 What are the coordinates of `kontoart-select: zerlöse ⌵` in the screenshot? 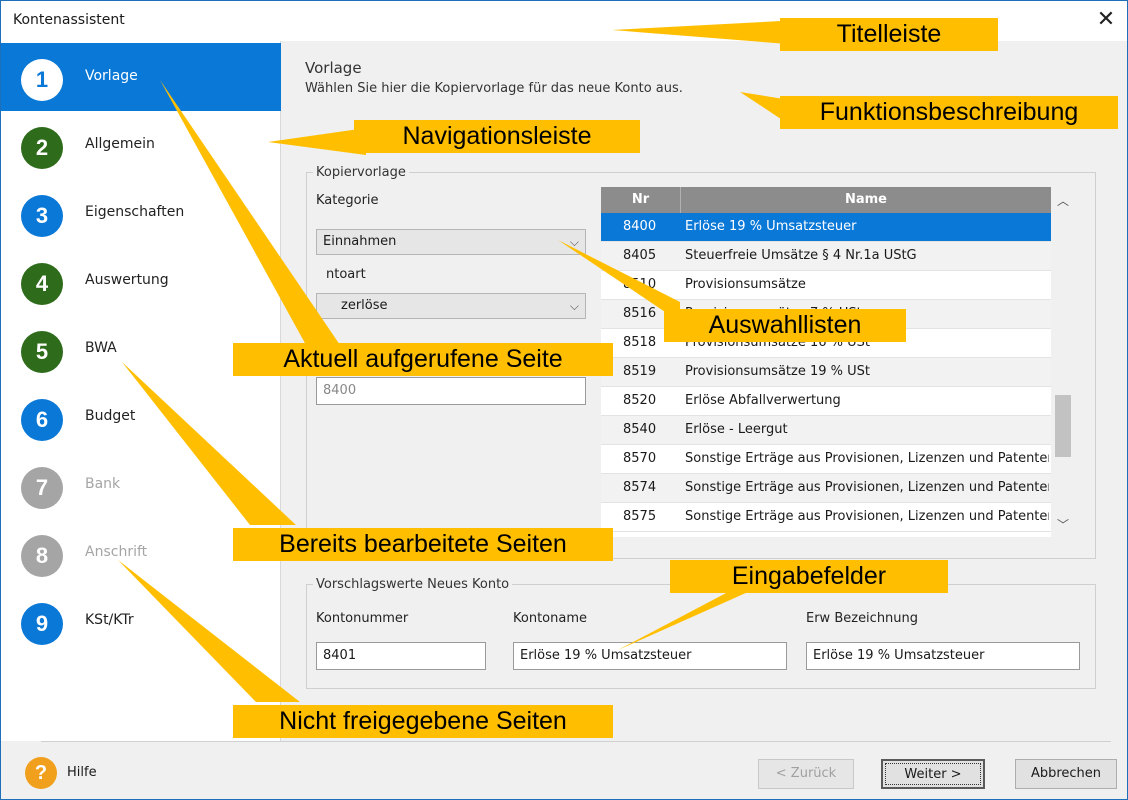 It's located at (451, 306).